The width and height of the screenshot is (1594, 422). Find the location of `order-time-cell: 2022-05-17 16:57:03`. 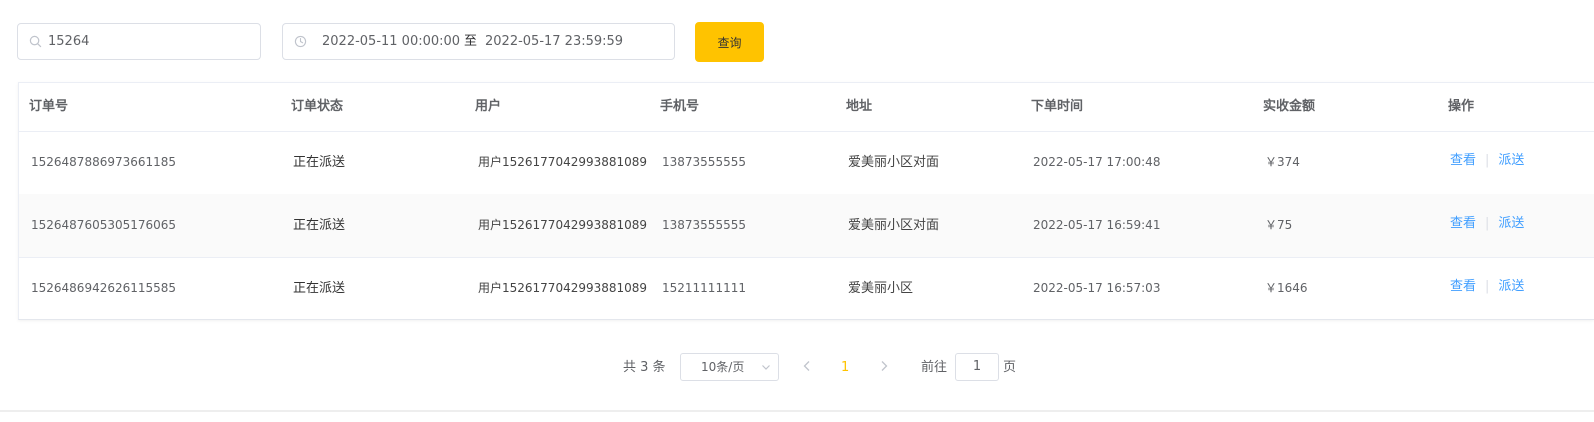

order-time-cell: 2022-05-17 16:57:03 is located at coordinates (1097, 288).